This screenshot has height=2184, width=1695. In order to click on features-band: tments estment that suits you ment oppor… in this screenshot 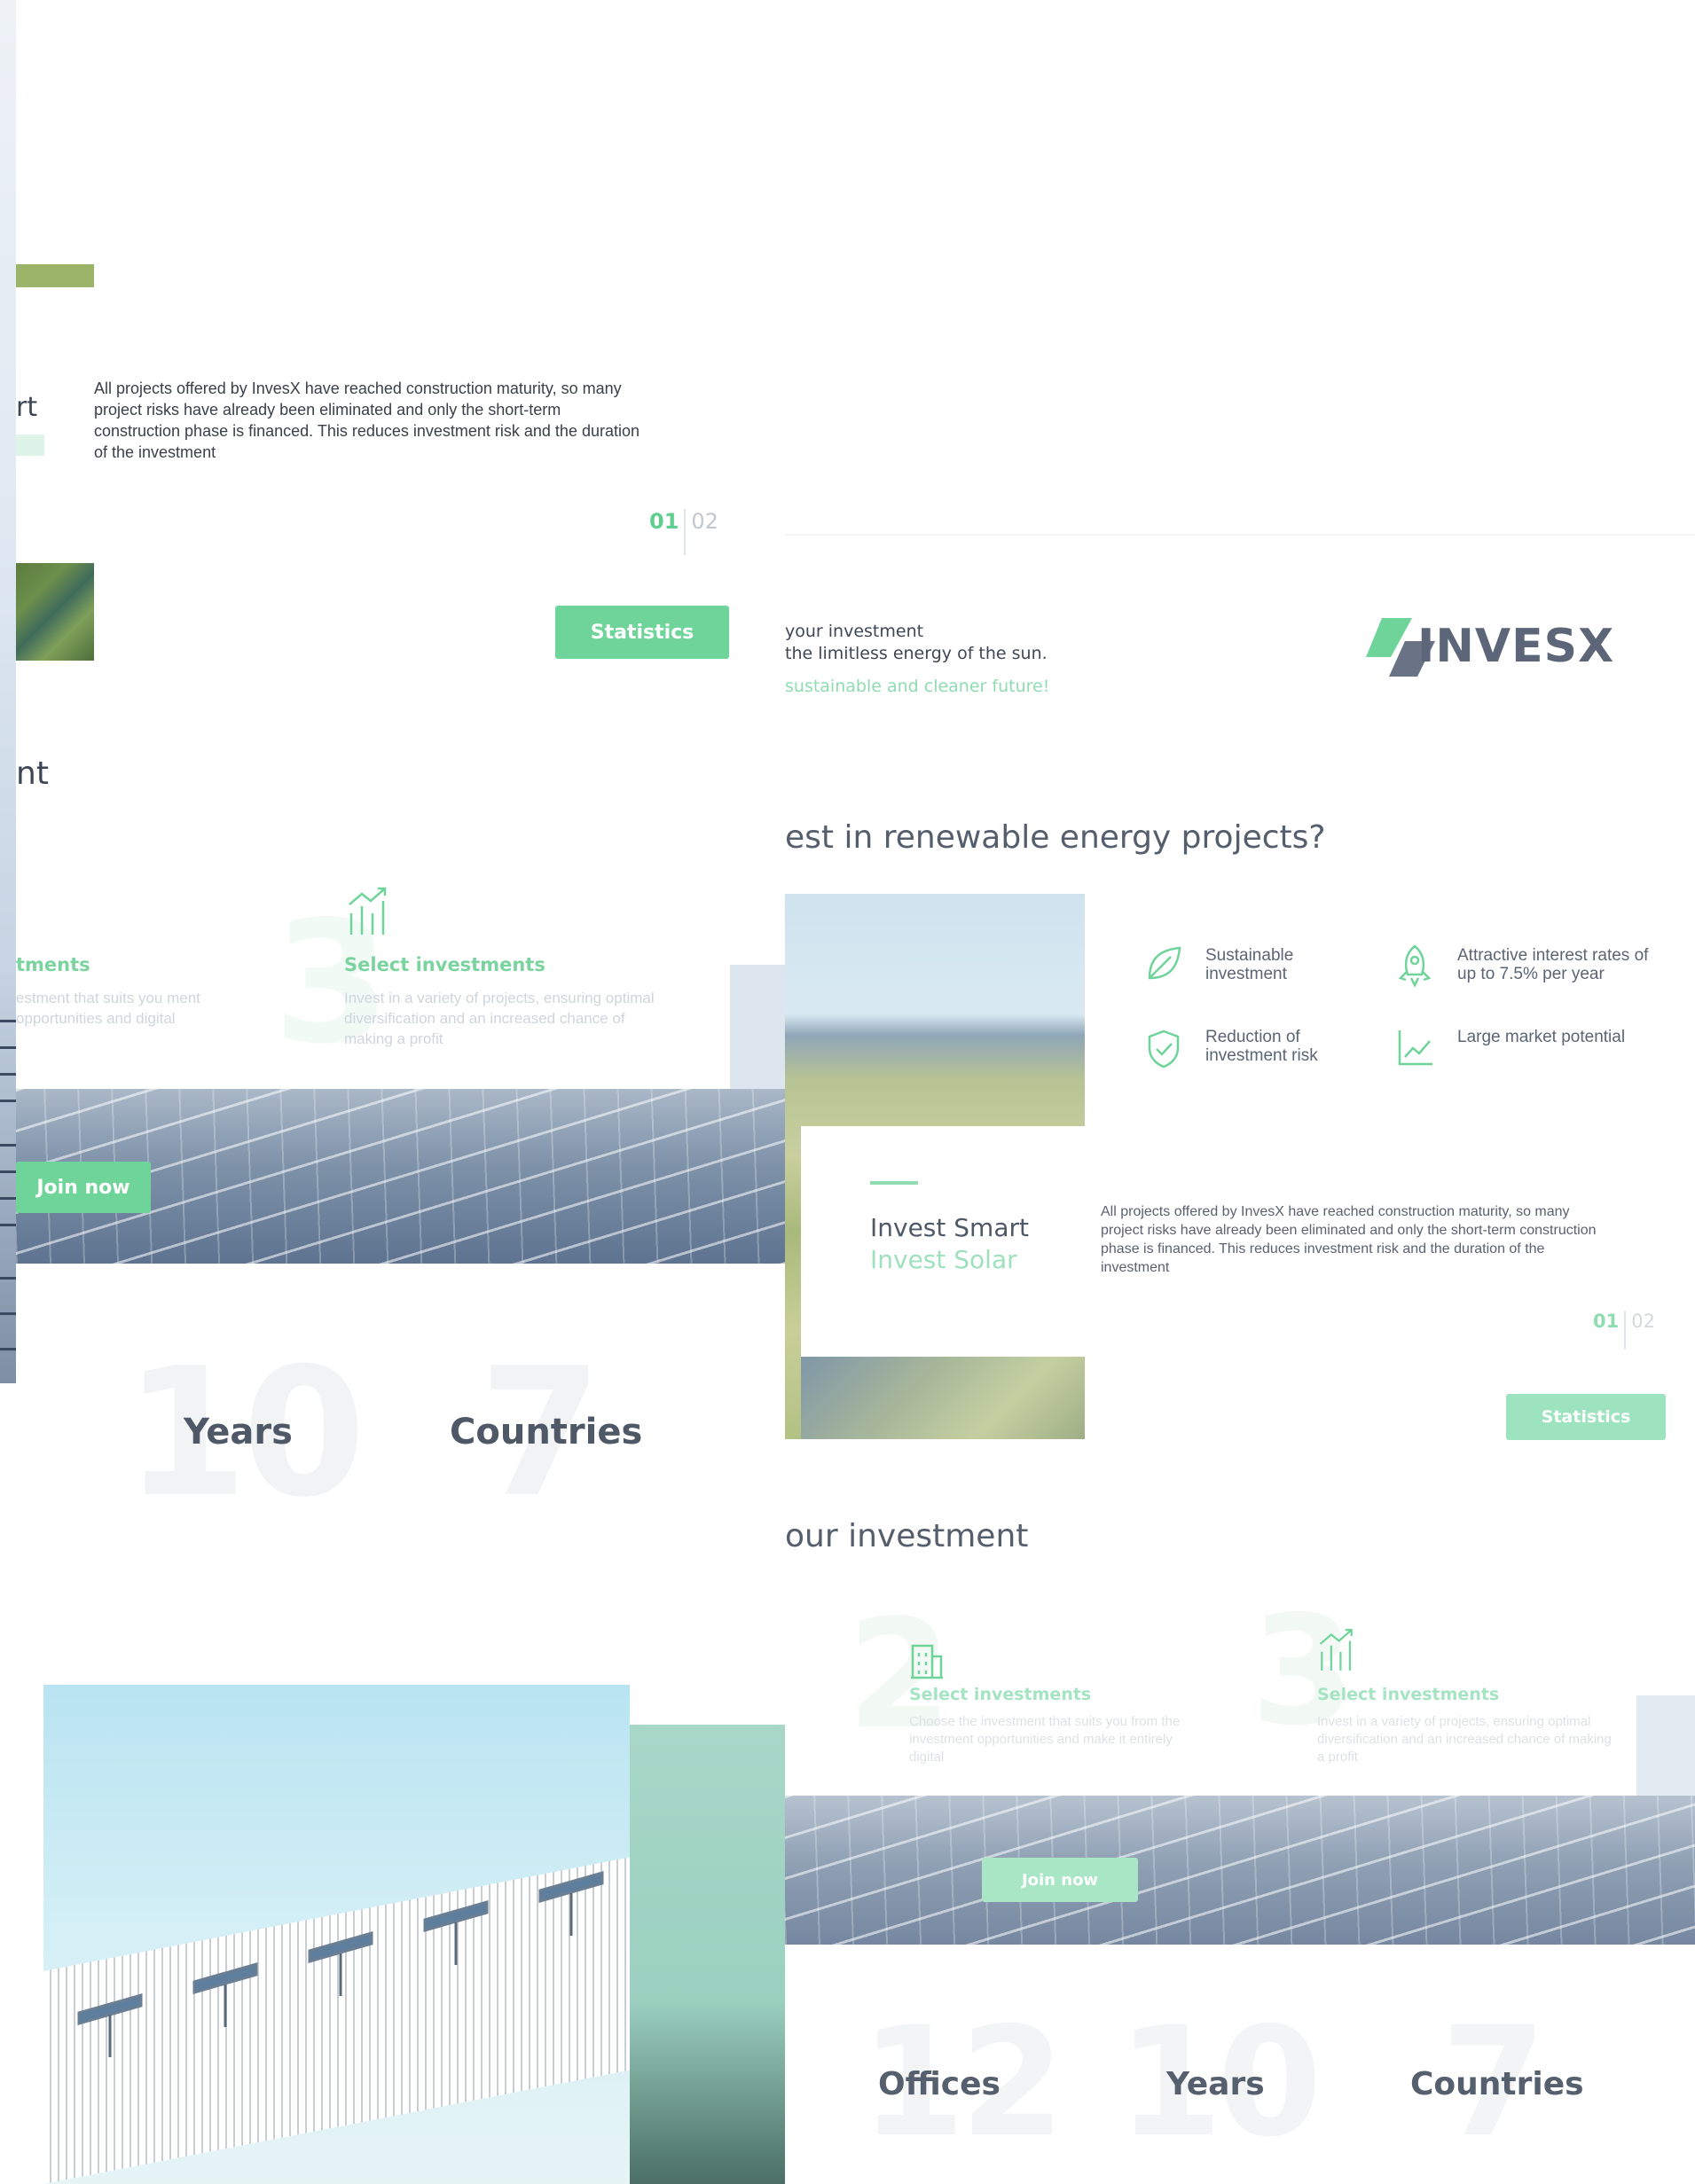, I will do `click(373, 987)`.